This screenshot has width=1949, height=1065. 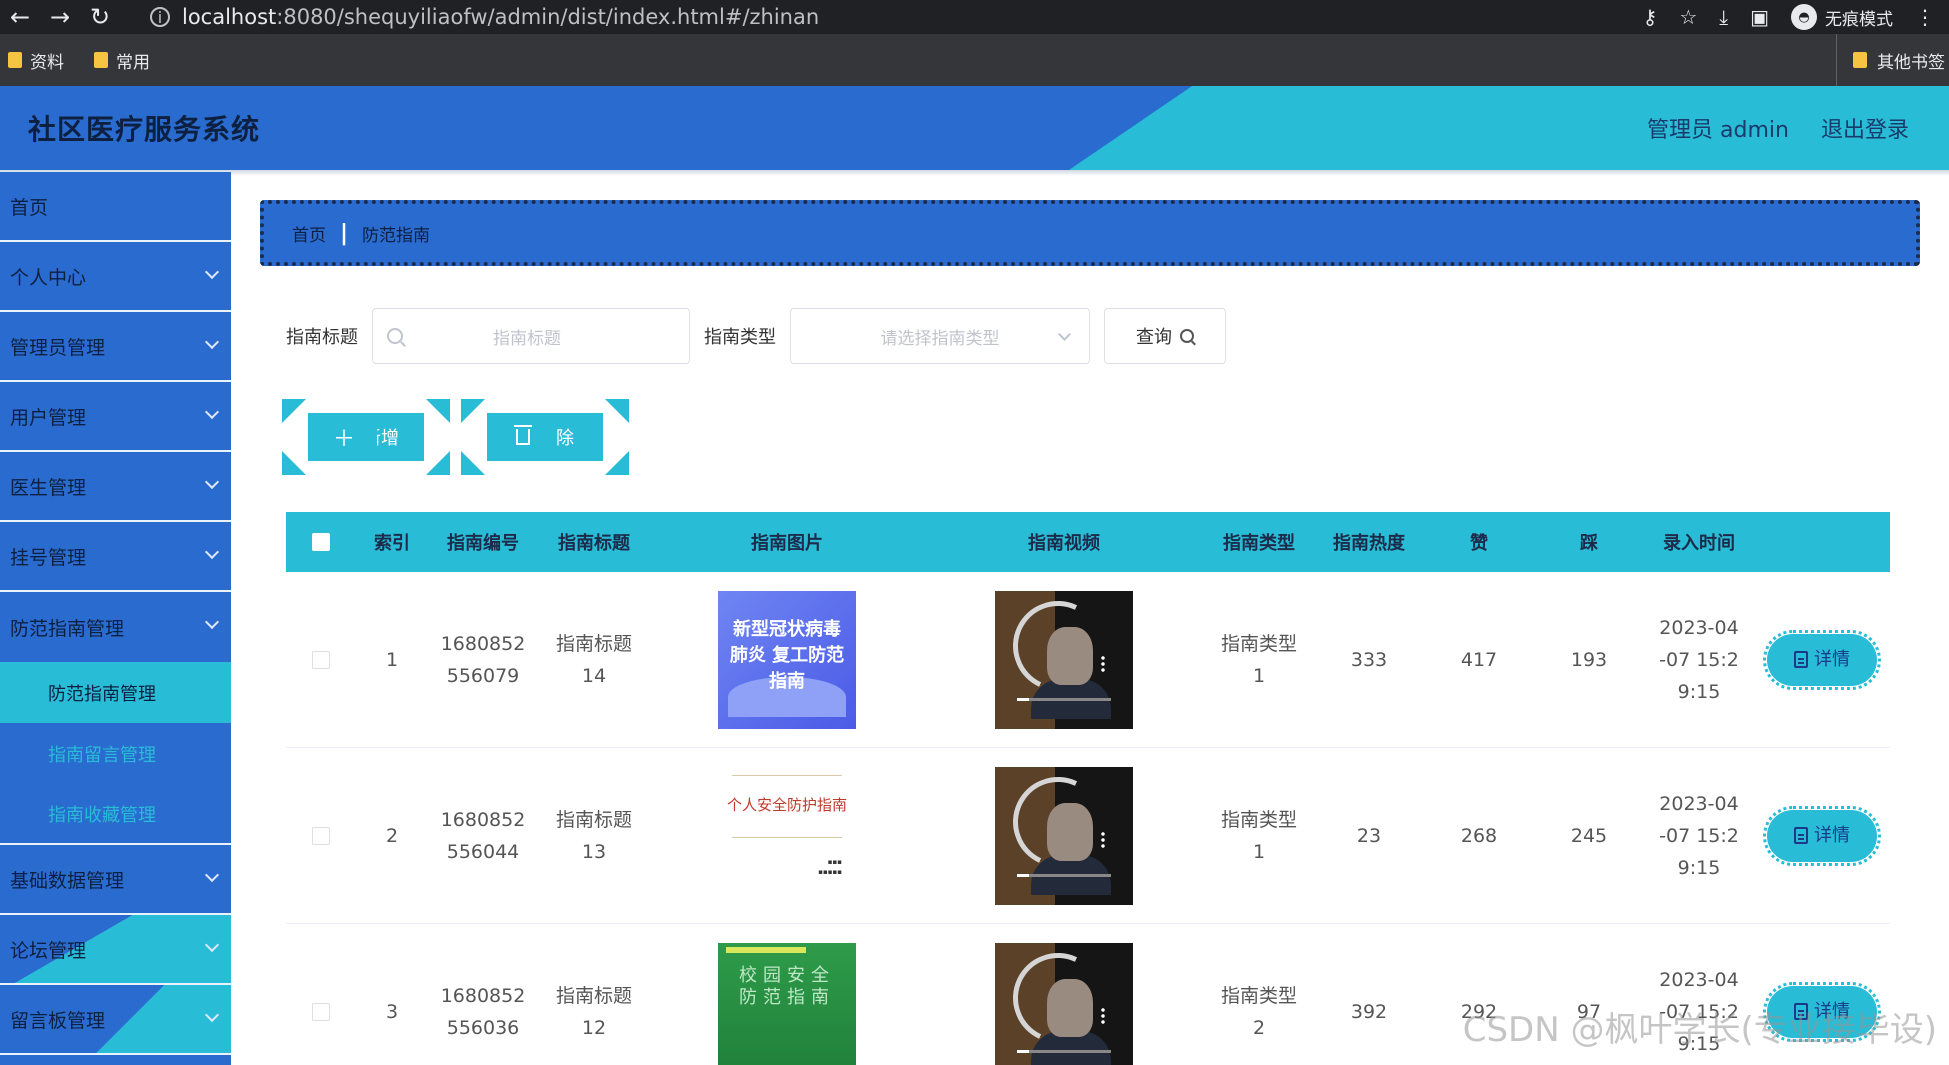 What do you see at coordinates (1650, 17) in the screenshot?
I see `key-icon: ⚷` at bounding box center [1650, 17].